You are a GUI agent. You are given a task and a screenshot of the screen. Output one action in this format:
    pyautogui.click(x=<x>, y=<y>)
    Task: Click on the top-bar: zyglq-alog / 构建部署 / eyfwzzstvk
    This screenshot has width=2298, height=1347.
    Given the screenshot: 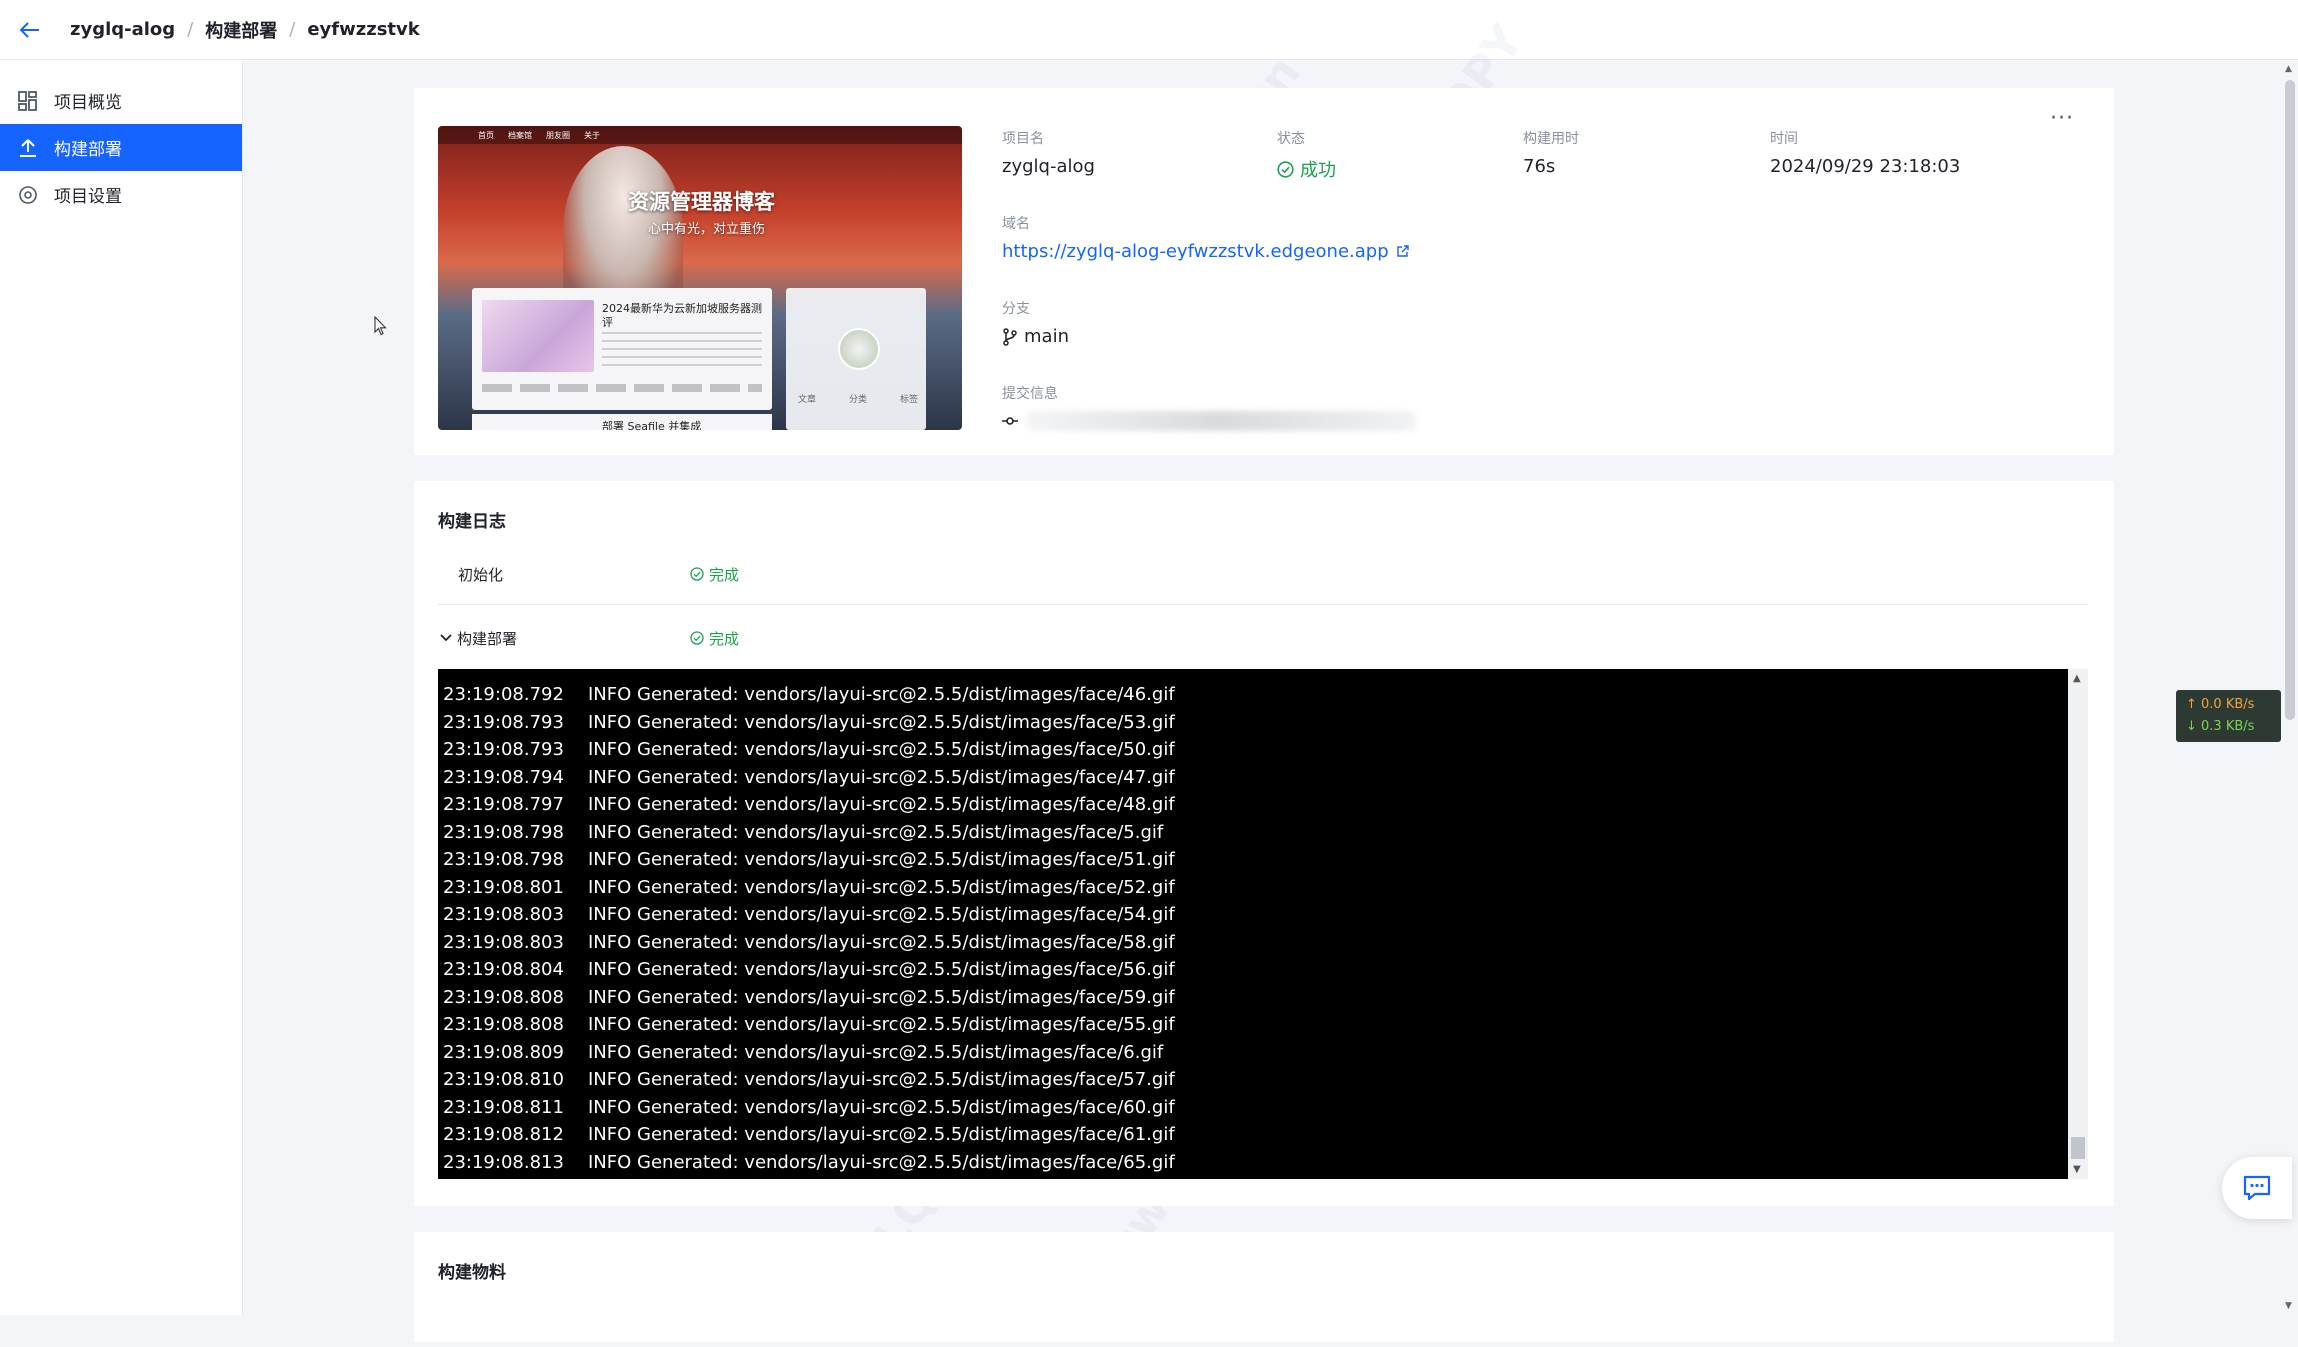 What is the action you would take?
    pyautogui.click(x=1149, y=30)
    